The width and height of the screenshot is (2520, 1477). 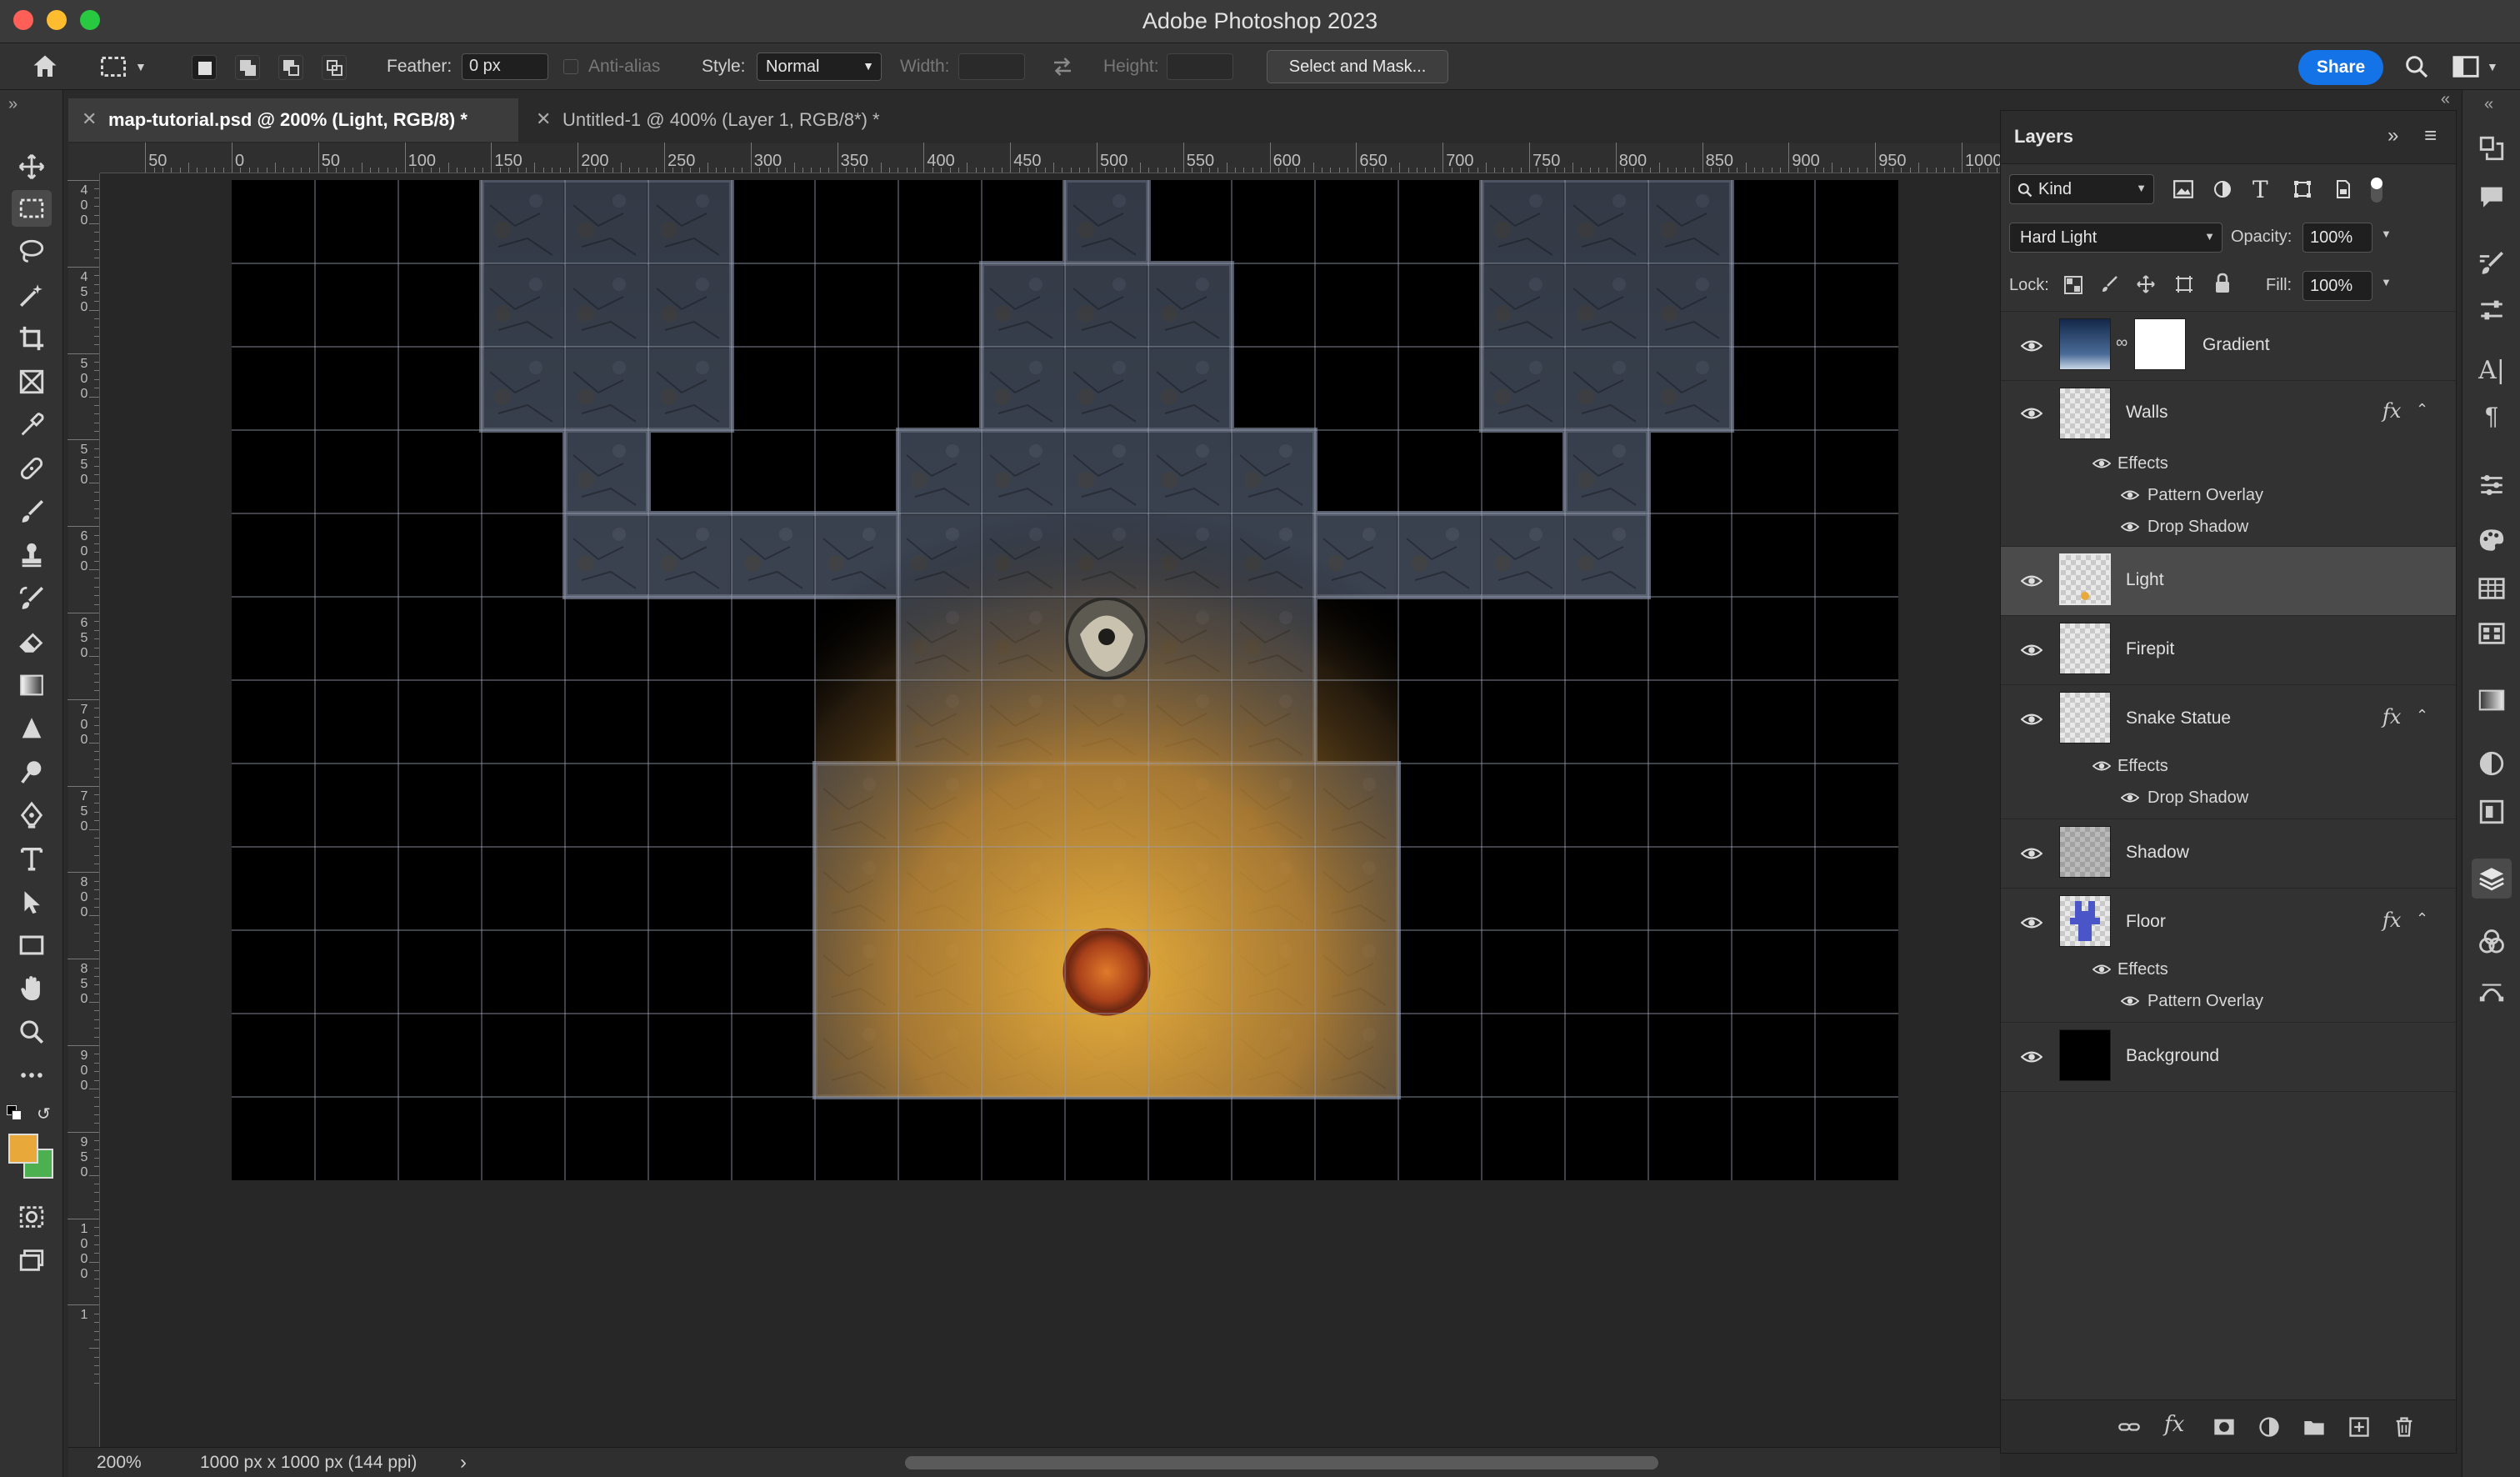 What do you see at coordinates (23, 1149) in the screenshot?
I see `foreground-color-swatch` at bounding box center [23, 1149].